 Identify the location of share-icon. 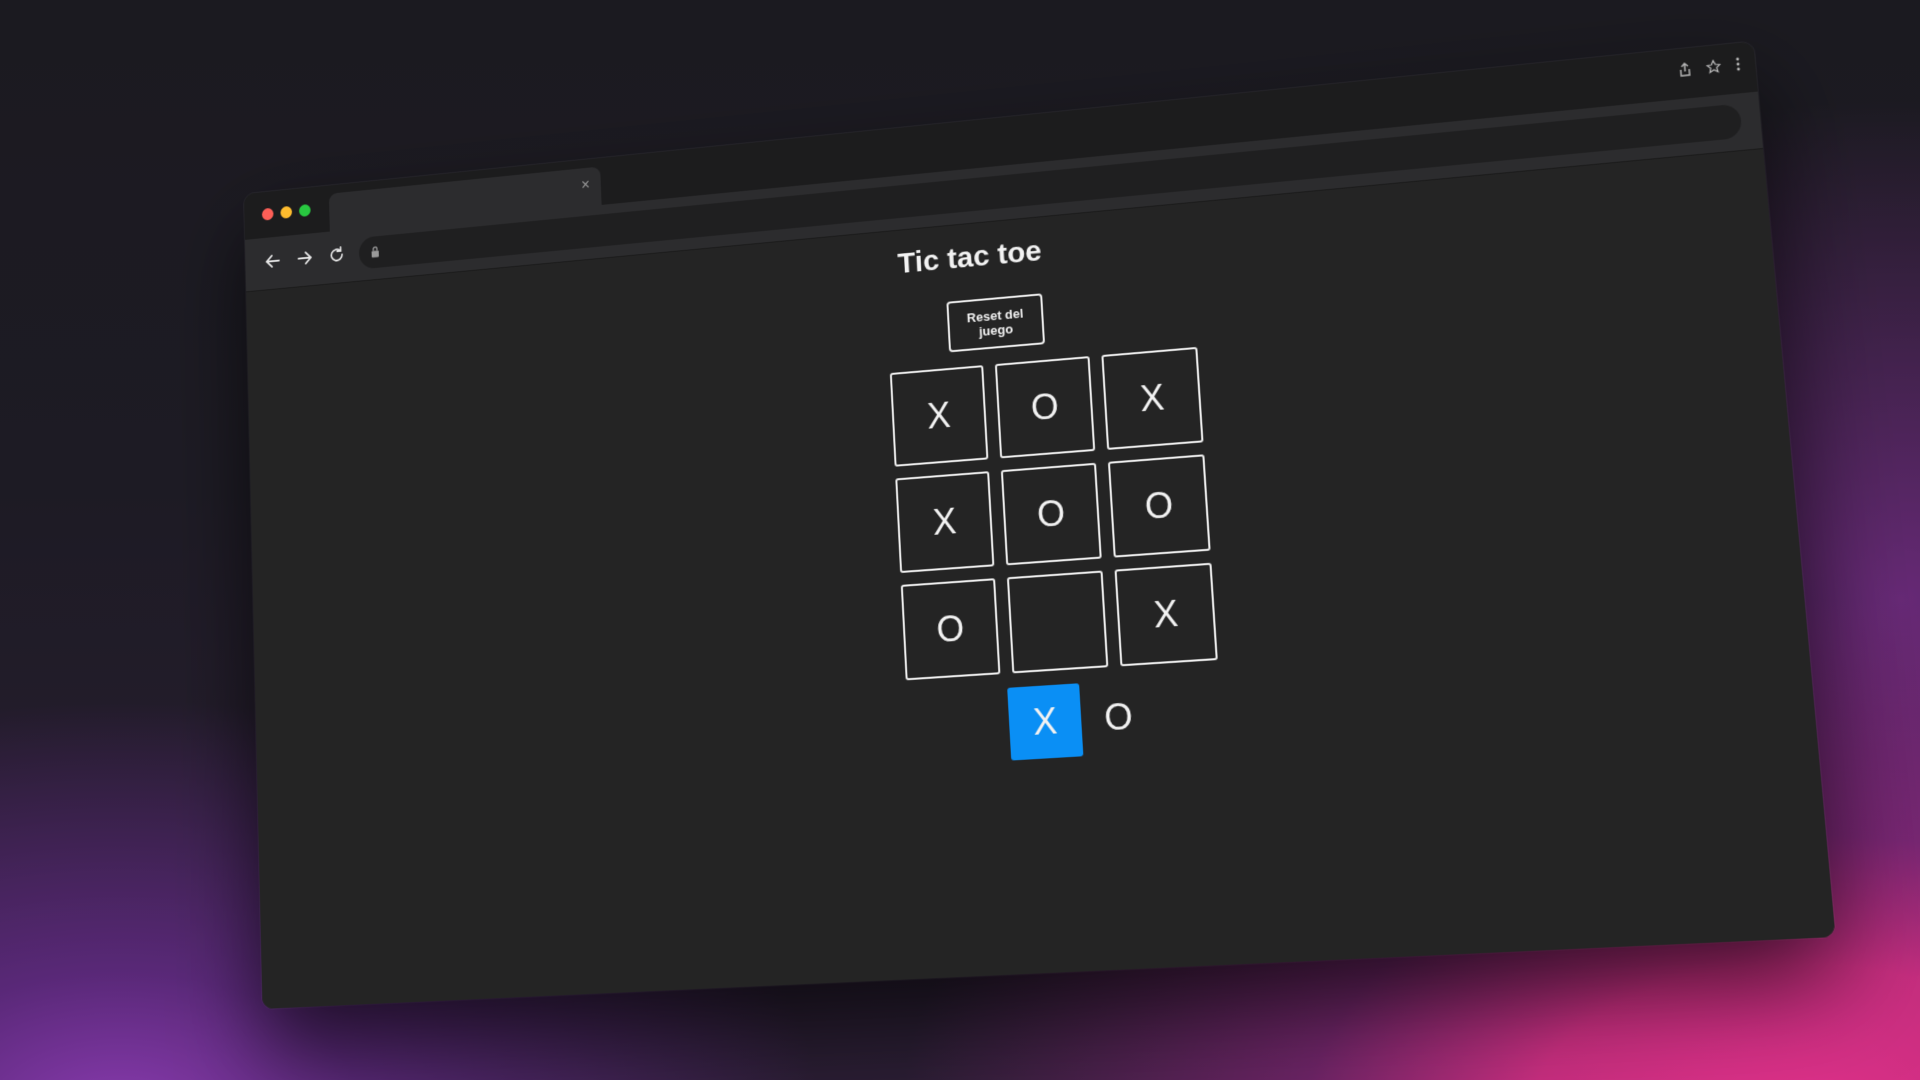
(1685, 71).